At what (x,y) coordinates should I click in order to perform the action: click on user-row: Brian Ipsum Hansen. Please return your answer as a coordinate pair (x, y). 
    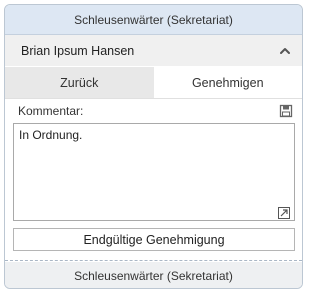
    Looking at the image, I should click on (153, 50).